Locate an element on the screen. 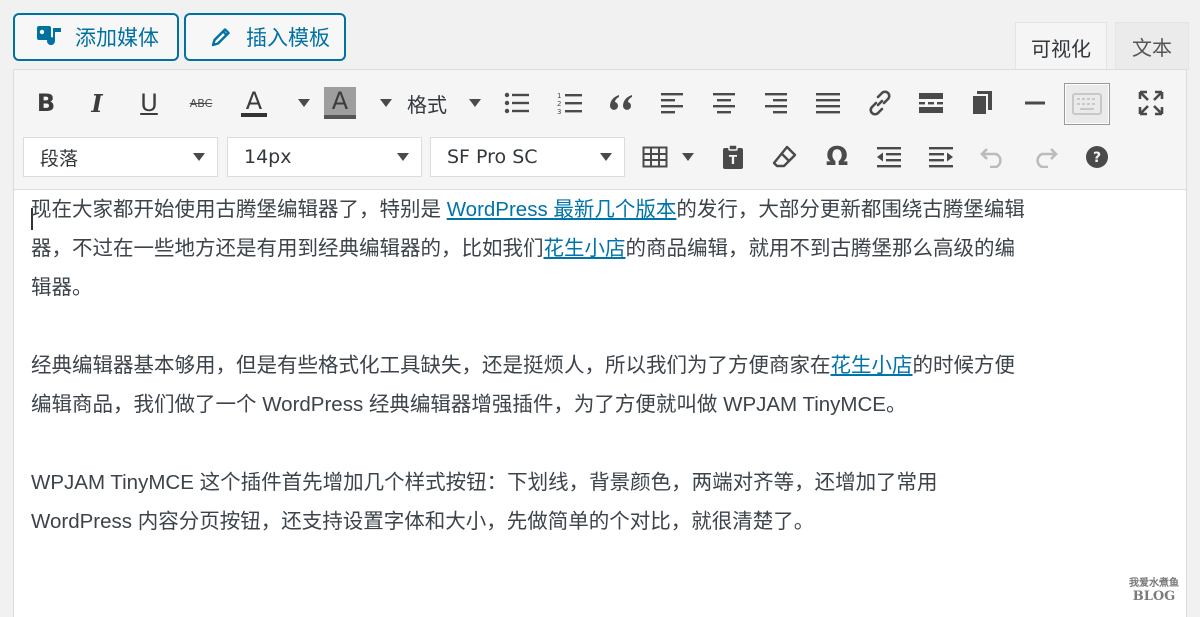 Image resolution: width=1200 pixels, height=617 pixels. indent-button is located at coordinates (941, 157).